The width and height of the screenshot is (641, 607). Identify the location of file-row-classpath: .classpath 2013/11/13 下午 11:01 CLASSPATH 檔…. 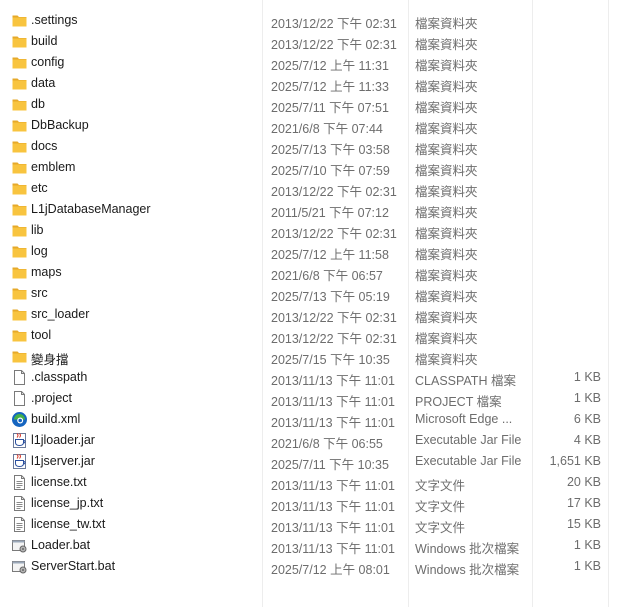
(320, 377).